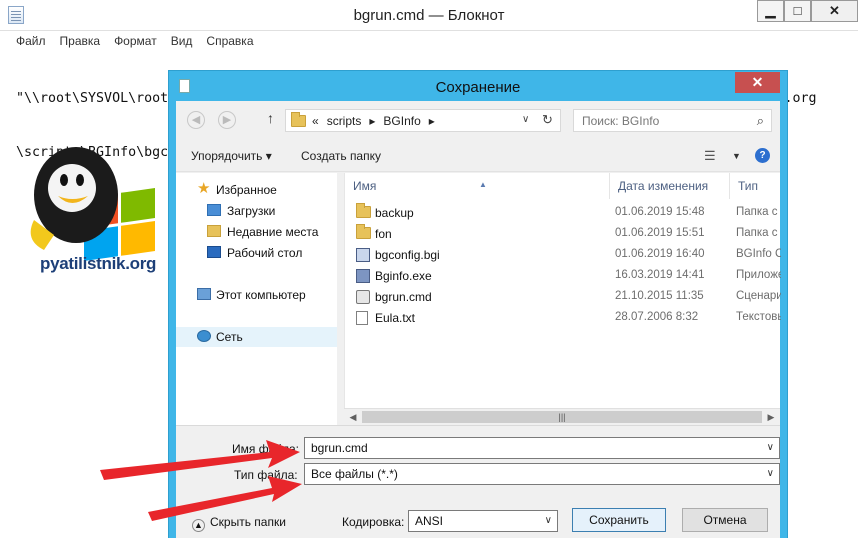 The height and width of the screenshot is (538, 858). I want to click on nav-item-network: Сеть, so click(256, 337).